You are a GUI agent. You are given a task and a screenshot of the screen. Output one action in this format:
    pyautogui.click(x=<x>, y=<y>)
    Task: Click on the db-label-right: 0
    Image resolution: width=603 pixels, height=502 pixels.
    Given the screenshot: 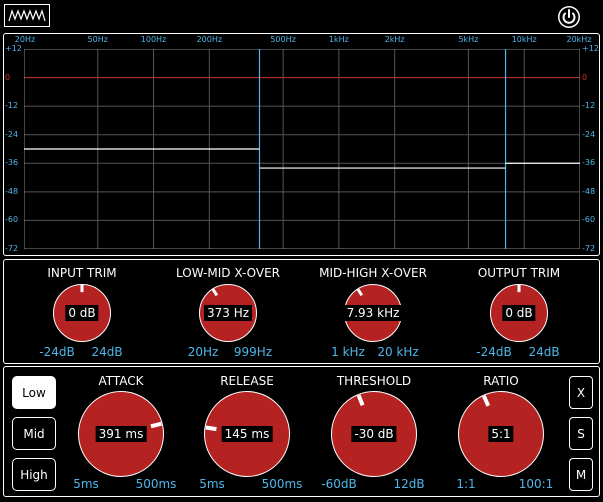 What is the action you would take?
    pyautogui.click(x=585, y=77)
    